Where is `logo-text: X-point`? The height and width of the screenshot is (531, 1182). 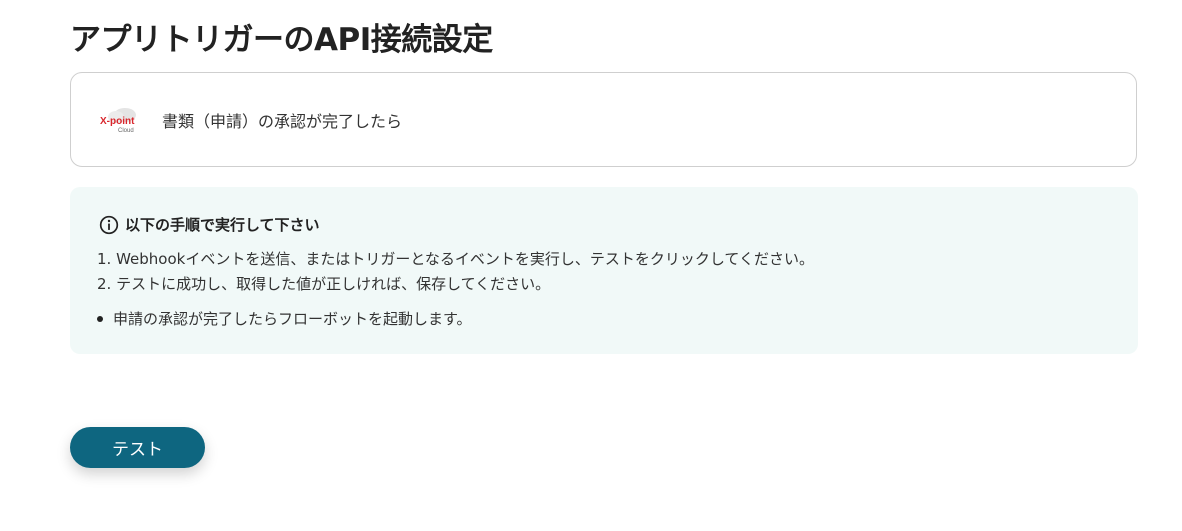 logo-text: X-point is located at coordinates (117, 121).